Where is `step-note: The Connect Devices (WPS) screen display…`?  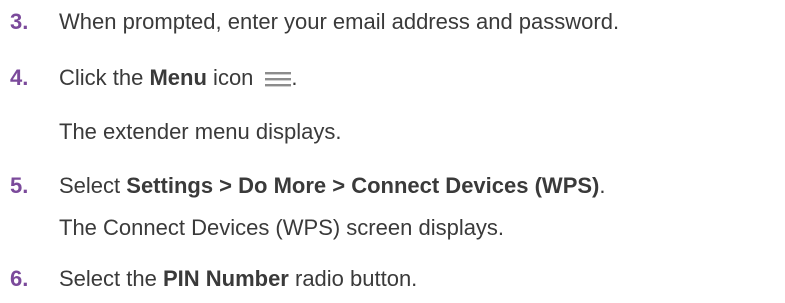
step-note: The Connect Devices (WPS) screen display… is located at coordinates (282, 227).